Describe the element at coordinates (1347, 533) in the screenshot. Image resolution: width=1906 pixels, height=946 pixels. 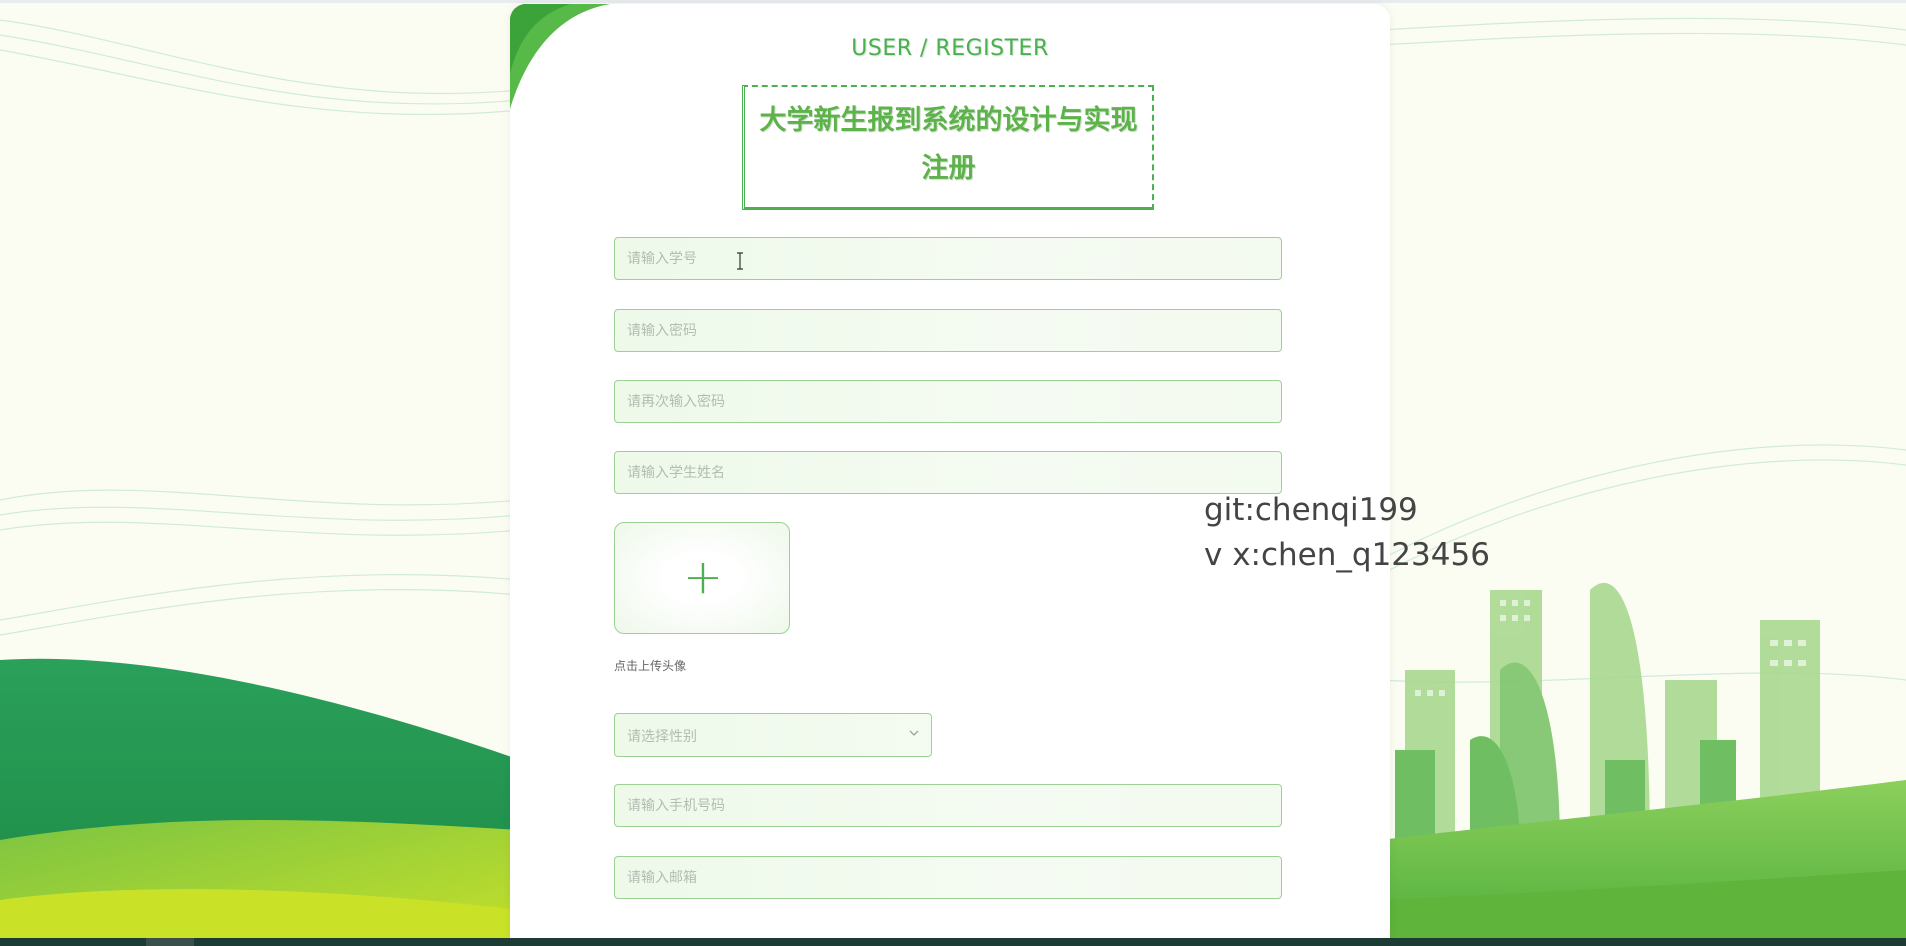
I see `watermark: git:chenqi199 v x:chen_q123456` at that location.